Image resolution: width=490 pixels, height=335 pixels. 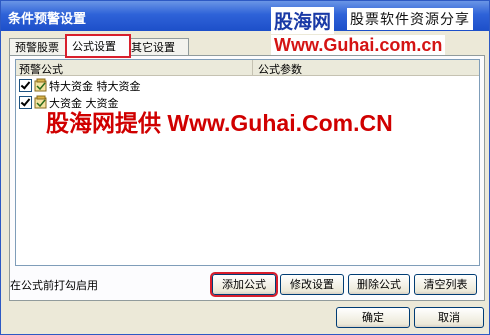 What do you see at coordinates (373, 317) in the screenshot?
I see `ok-button: 确定` at bounding box center [373, 317].